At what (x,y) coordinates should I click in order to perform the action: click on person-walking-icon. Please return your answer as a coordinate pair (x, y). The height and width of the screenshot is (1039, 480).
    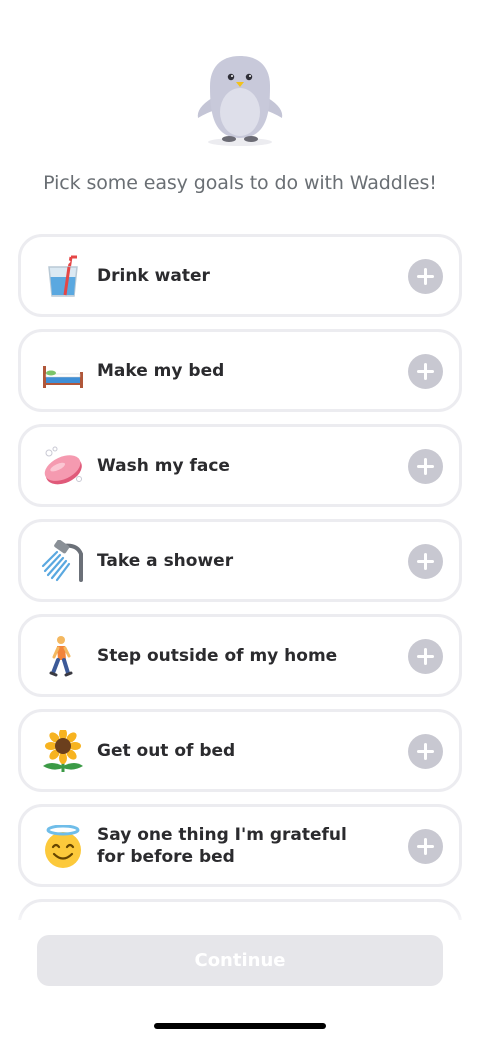
    Looking at the image, I should click on (61, 656).